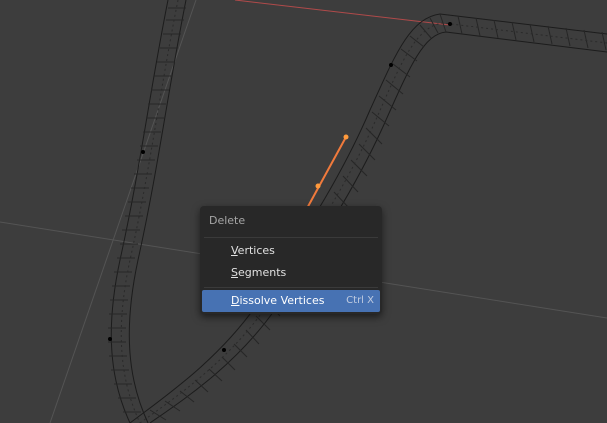 Image resolution: width=607 pixels, height=423 pixels. Describe the element at coordinates (342, 13) in the screenshot. I see `x-axis-line` at that location.